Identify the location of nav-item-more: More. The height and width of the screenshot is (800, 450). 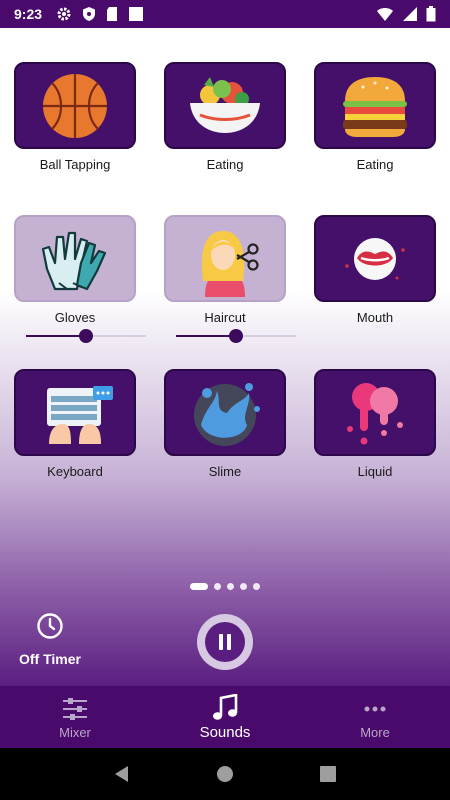
(375, 717).